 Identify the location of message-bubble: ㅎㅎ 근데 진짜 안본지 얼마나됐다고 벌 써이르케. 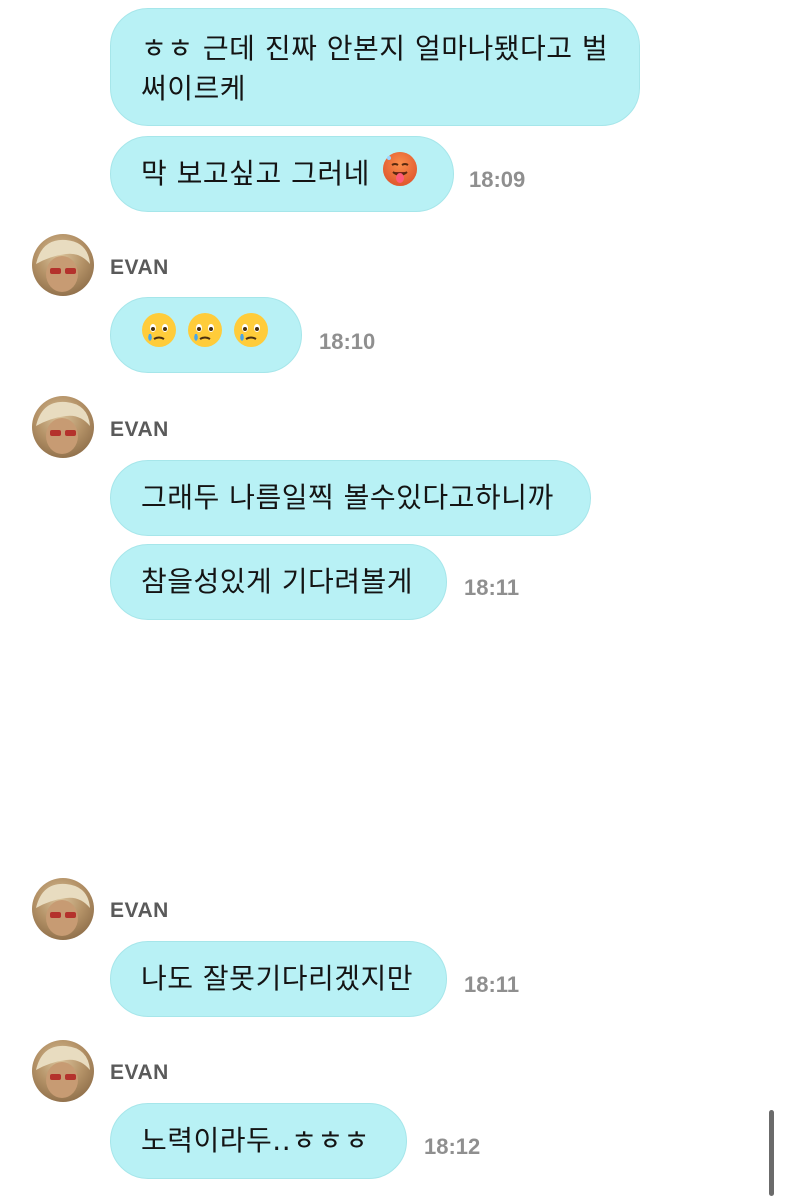
(375, 67).